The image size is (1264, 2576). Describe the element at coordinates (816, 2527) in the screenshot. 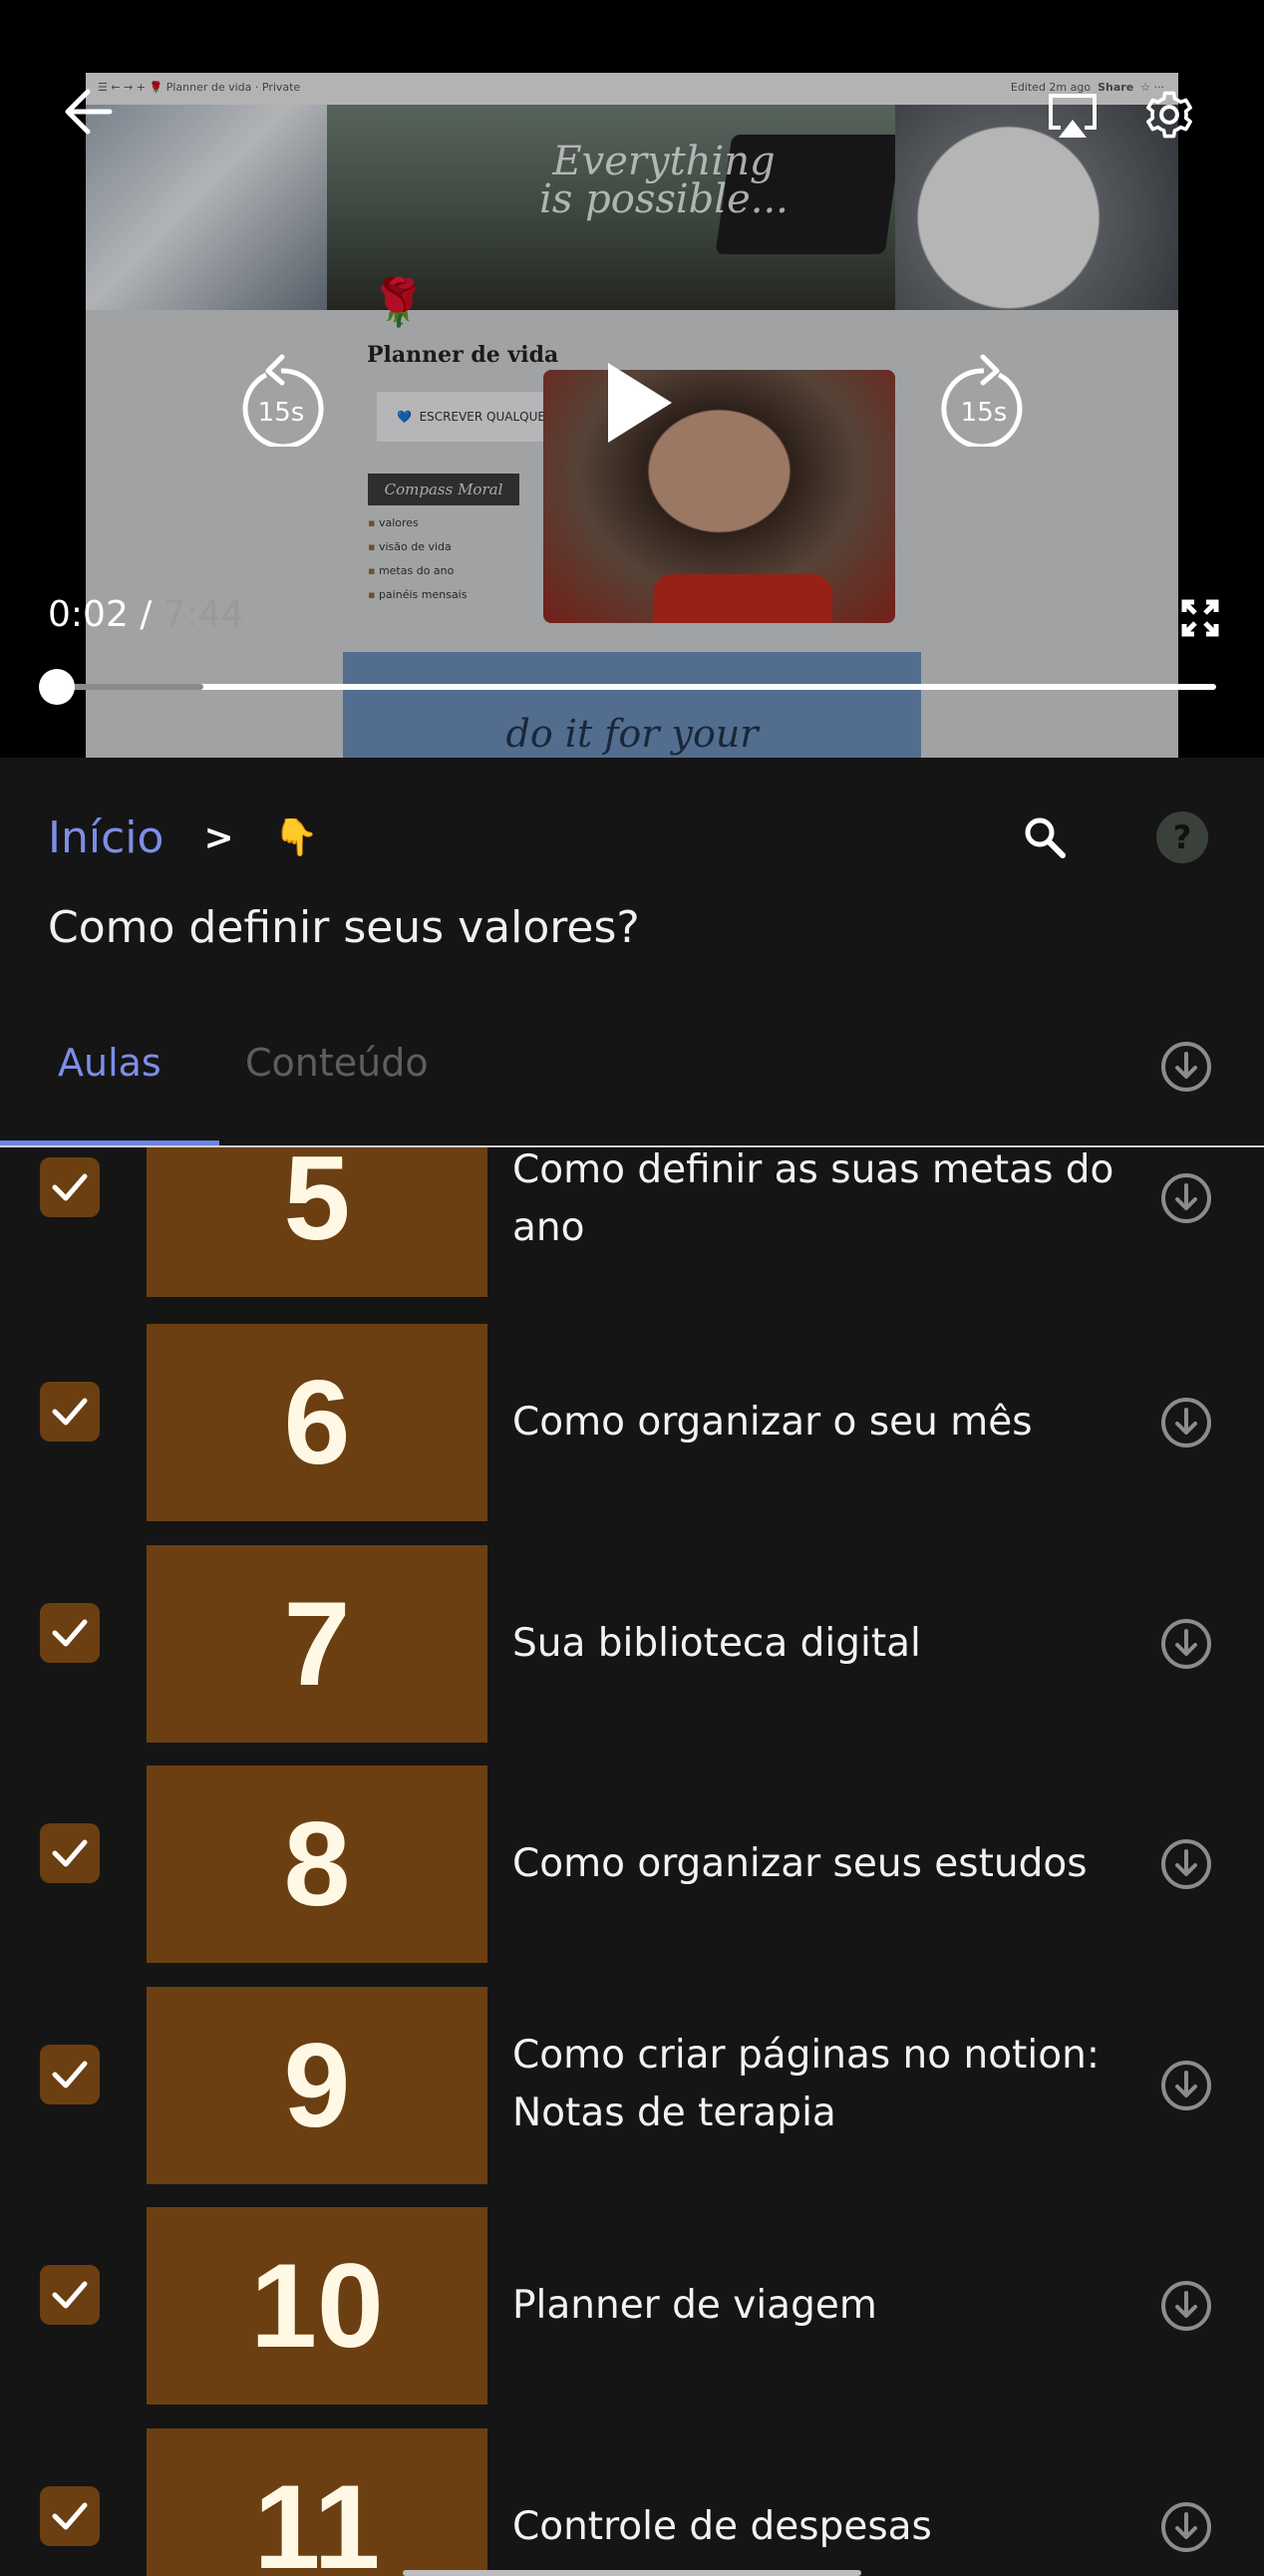

I see `lesson-title-text: Controle de despesas` at that location.